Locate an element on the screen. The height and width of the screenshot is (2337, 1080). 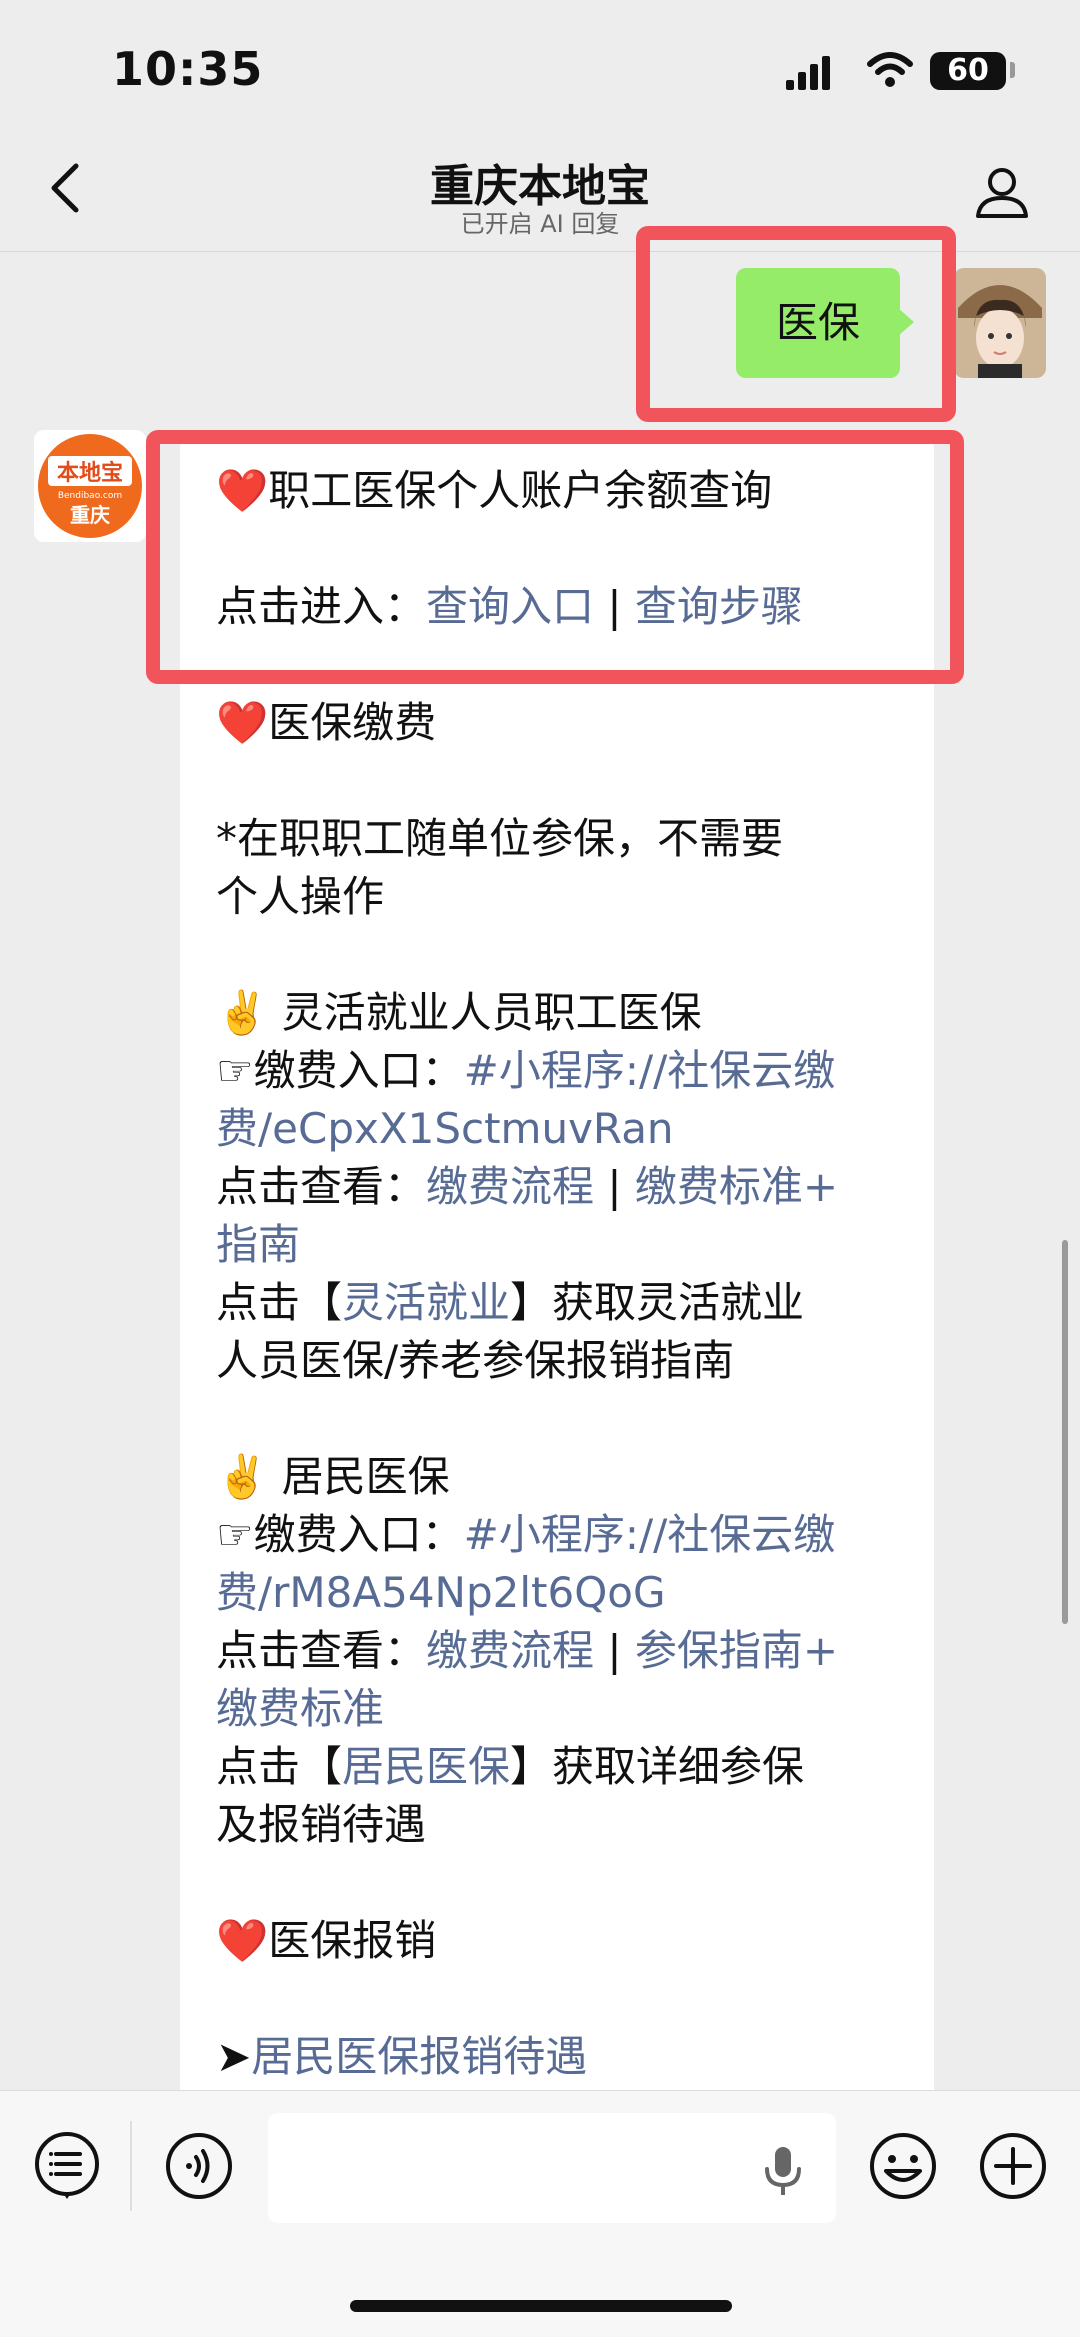
user-message-bubble: 医保 is located at coordinates (825, 323).